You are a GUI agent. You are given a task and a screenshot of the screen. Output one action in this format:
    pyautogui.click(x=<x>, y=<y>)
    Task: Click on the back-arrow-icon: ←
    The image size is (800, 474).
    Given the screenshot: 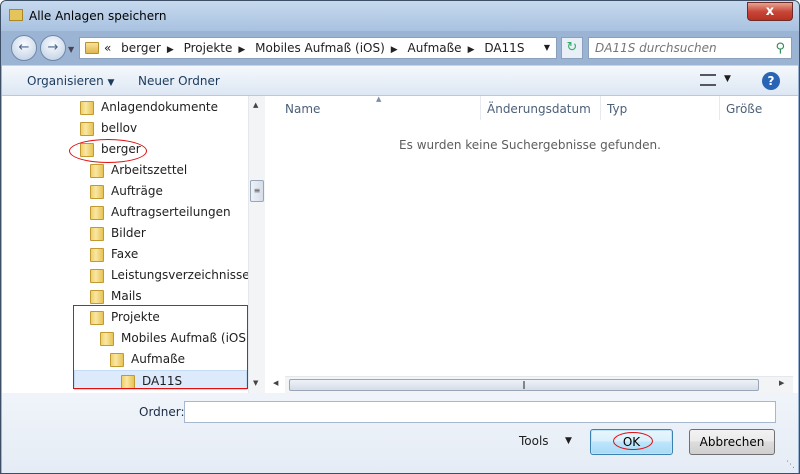 What is the action you would take?
    pyautogui.click(x=24, y=47)
    